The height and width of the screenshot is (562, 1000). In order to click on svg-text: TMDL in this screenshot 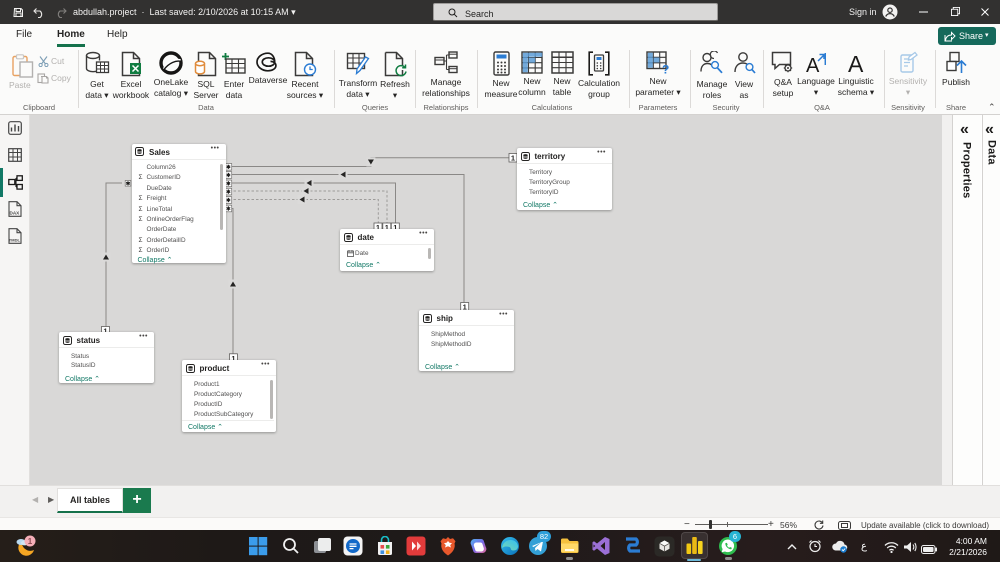, I will do `click(15, 240)`.